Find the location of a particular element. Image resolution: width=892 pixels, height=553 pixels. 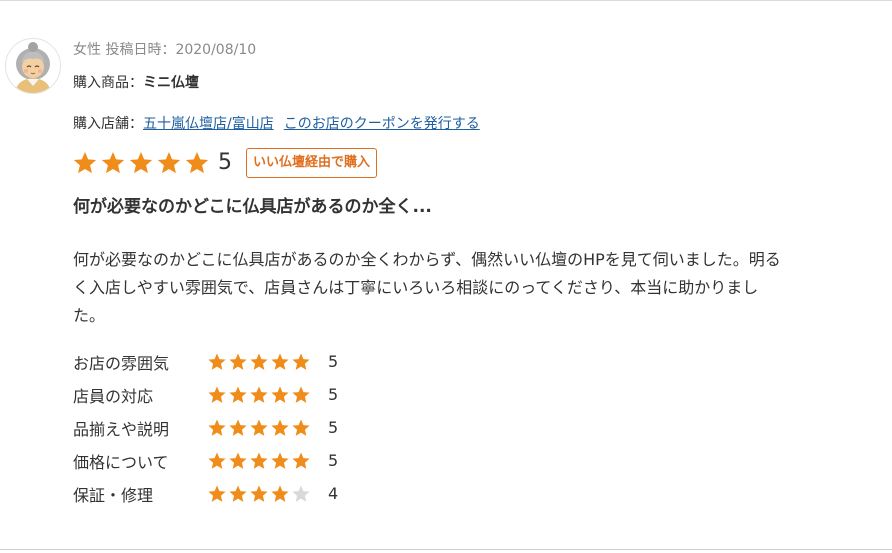

criteria-label: お店の雰囲気 is located at coordinates (121, 363).